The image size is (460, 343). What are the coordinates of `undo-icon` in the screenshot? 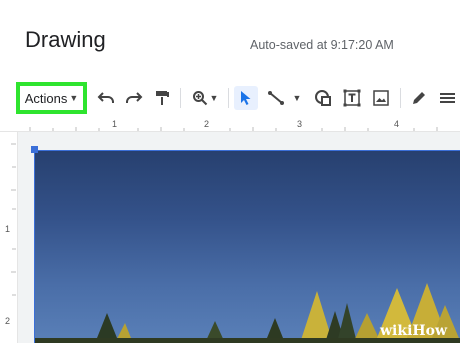 It's located at (106, 98).